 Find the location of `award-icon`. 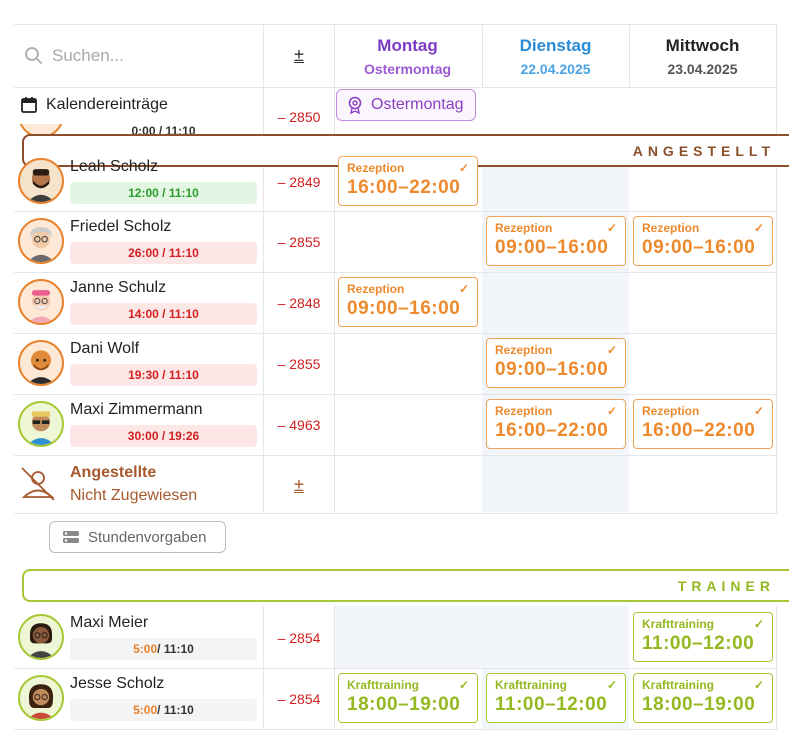

award-icon is located at coordinates (355, 105).